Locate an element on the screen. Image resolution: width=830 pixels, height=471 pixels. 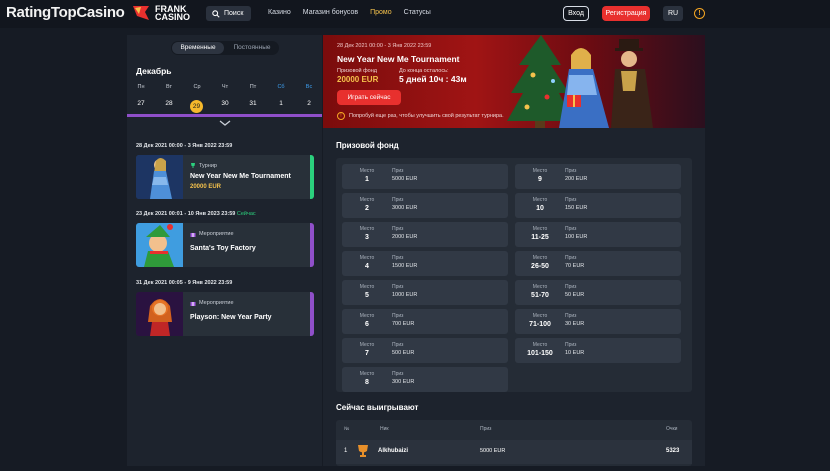
alert-icon: ! is located at coordinates (699, 13).